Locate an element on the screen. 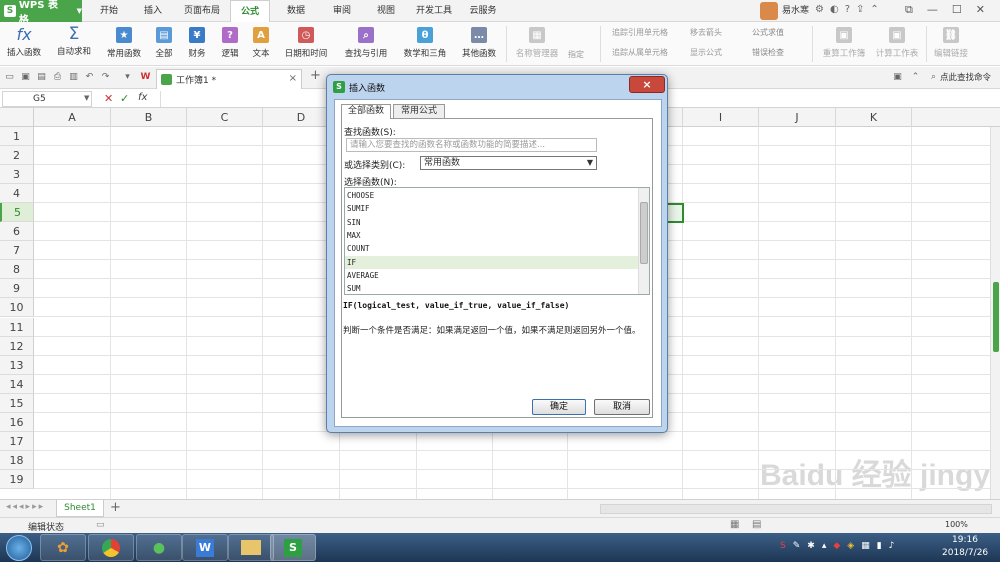 This screenshot has width=1000, height=562. pen-icon: ✎ is located at coordinates (797, 546).